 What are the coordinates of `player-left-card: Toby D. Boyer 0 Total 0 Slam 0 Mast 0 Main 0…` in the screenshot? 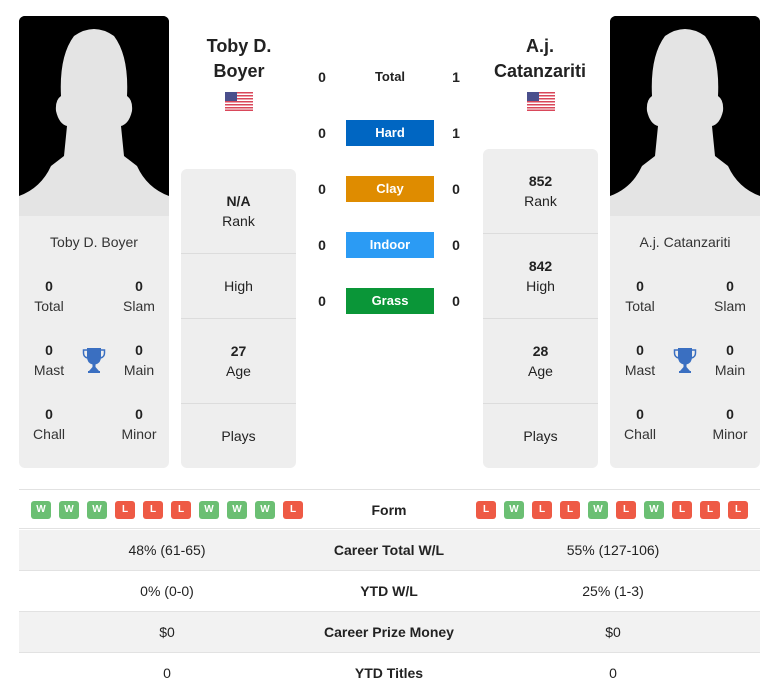 It's located at (94, 342).